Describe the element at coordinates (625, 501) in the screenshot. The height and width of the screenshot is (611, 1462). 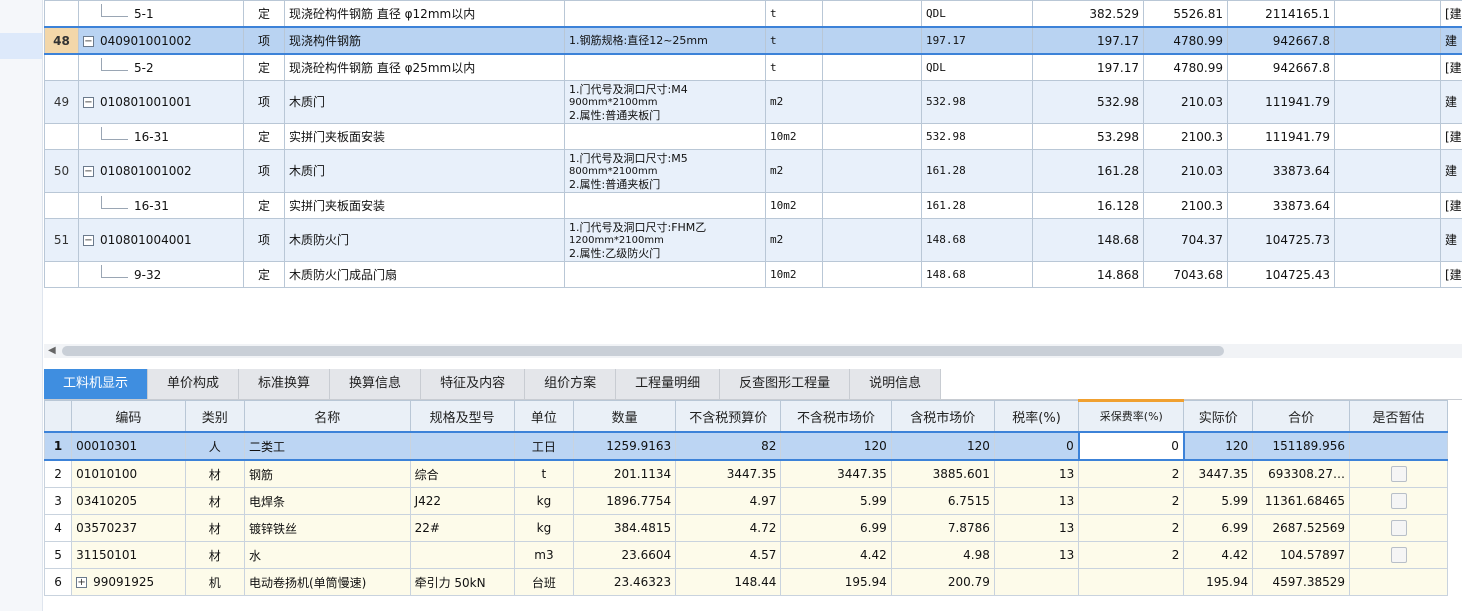
I see `resource-quantity: 1896.7754` at that location.